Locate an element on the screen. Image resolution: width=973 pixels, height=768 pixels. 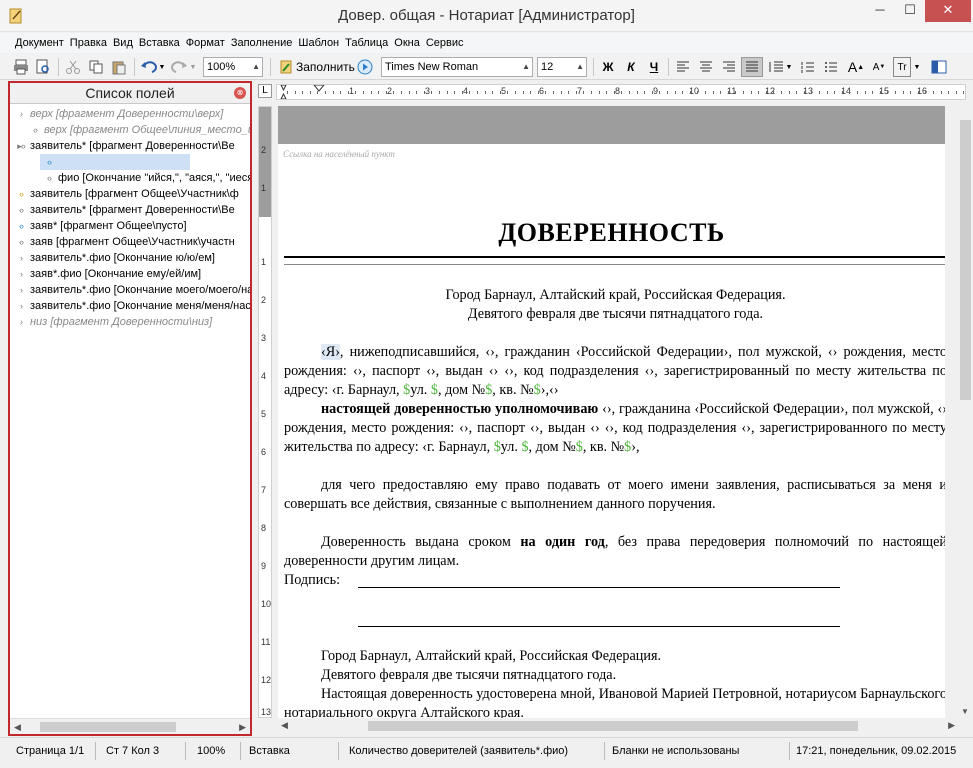
fill-button: Заполнить is located at coordinates (325, 67).